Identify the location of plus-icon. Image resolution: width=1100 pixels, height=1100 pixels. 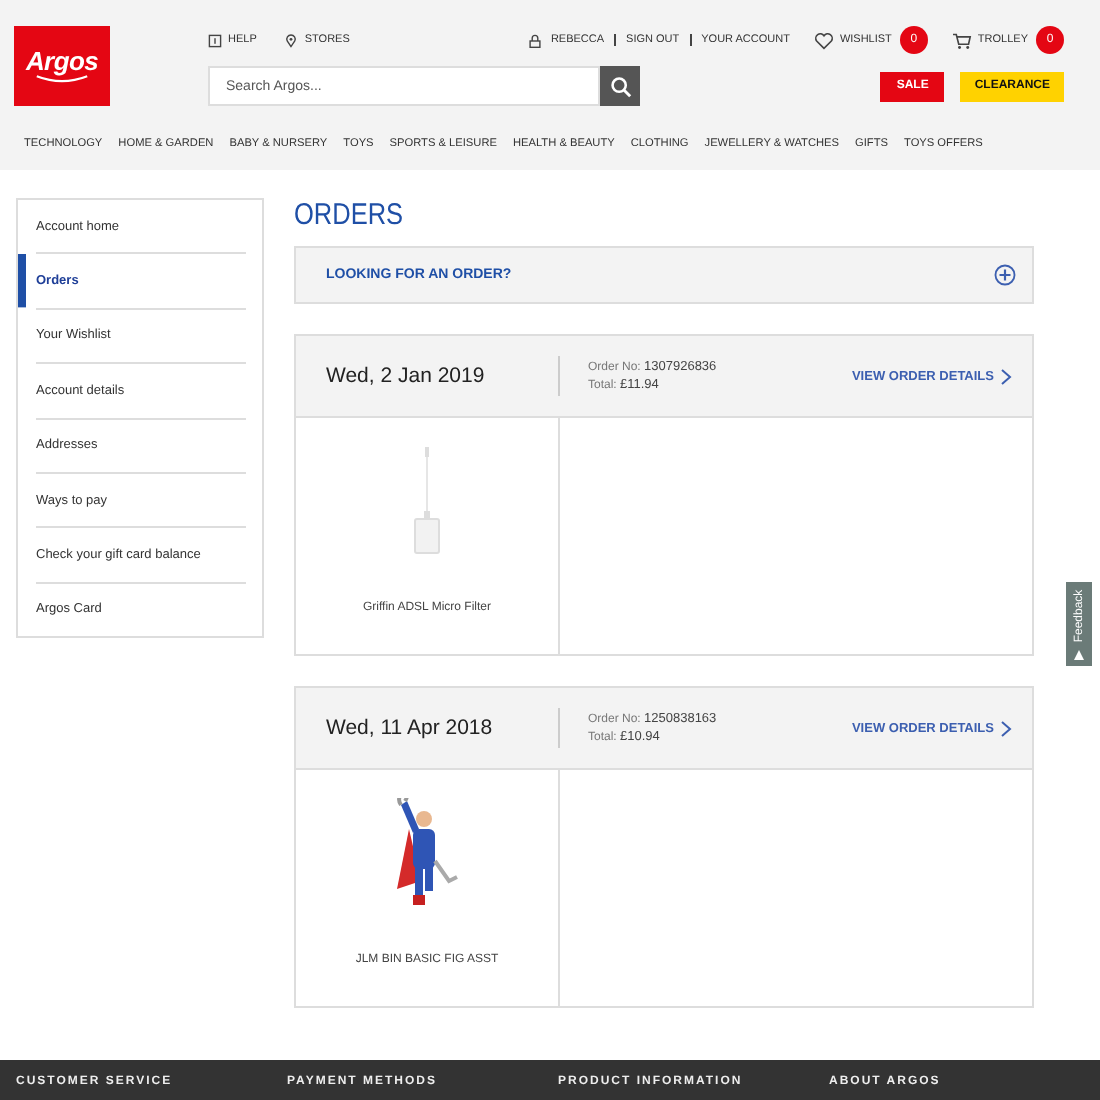
(1005, 275).